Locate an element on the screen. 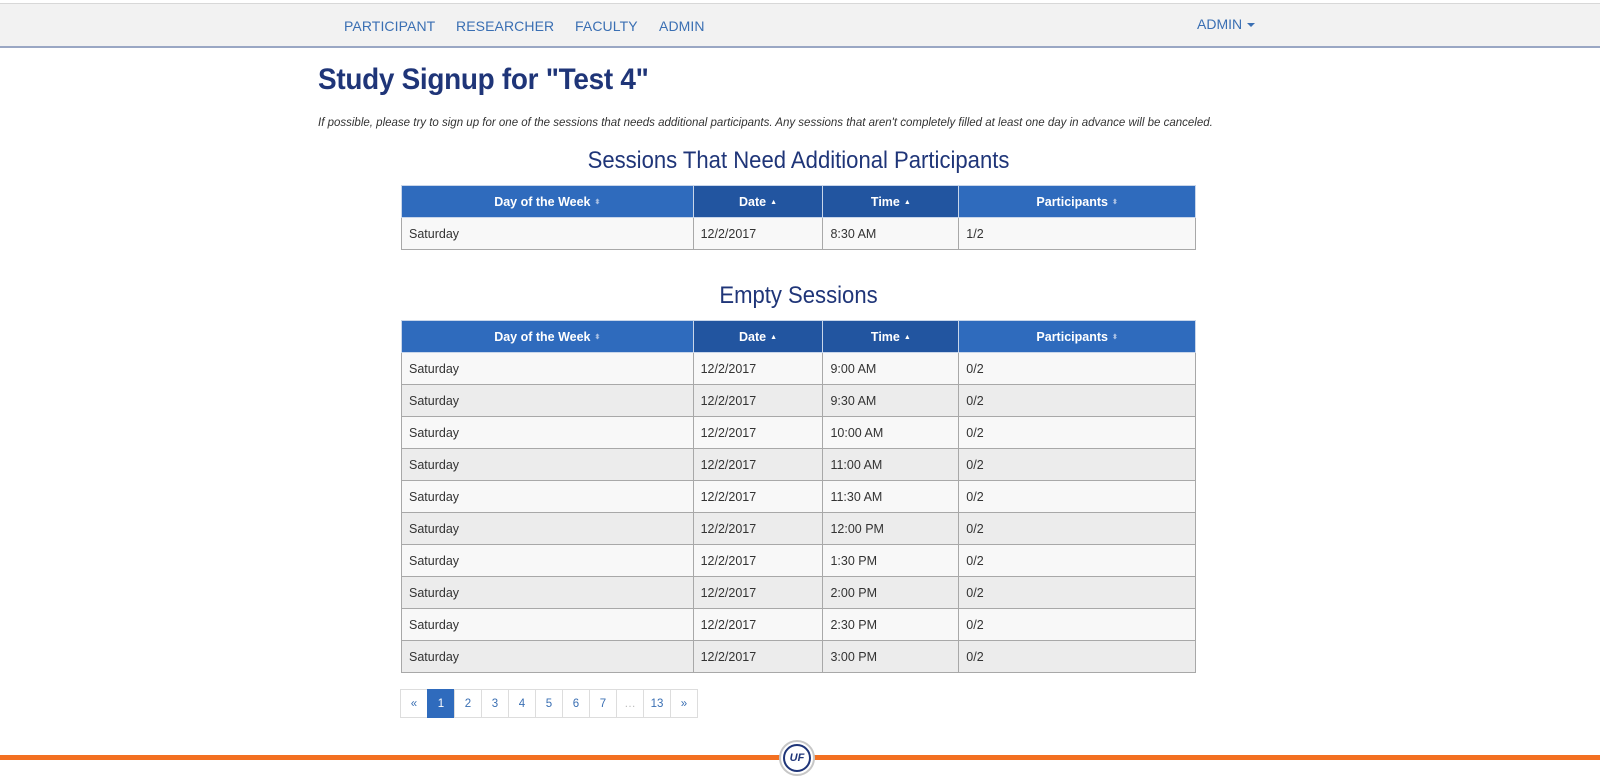 This screenshot has height=779, width=1600. table-row: Saturday 12/2/2017 9:30 AM 0/2 is located at coordinates (798, 400).